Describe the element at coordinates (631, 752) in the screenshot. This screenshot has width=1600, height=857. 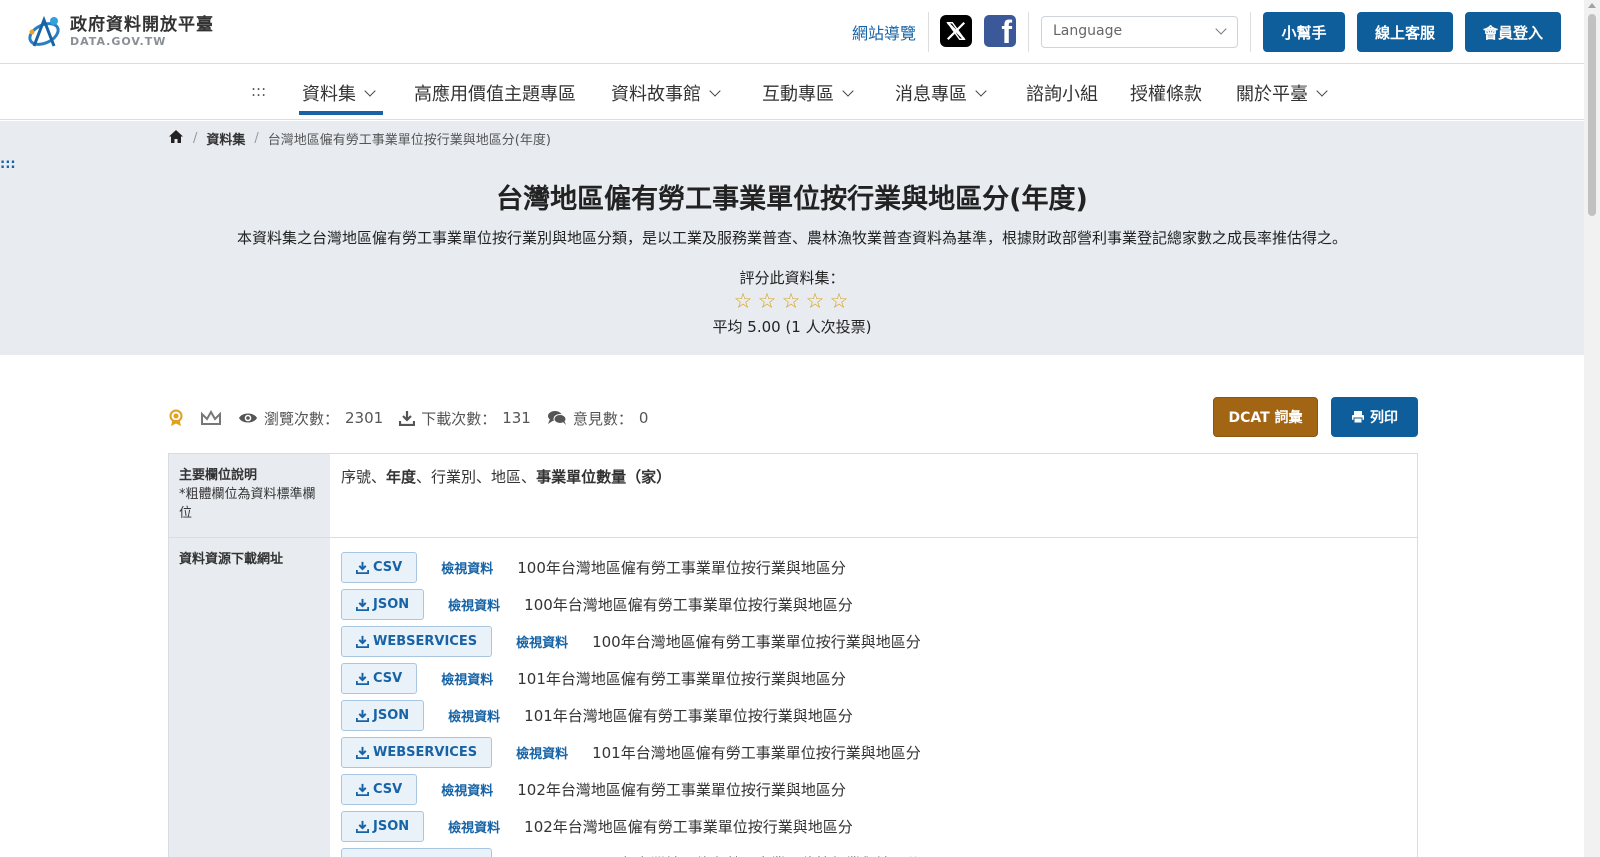
I see `list-item: WEBSERVICES 檢視資料 101年台灣地區僱有勞工事業單位按行業與地區分` at that location.